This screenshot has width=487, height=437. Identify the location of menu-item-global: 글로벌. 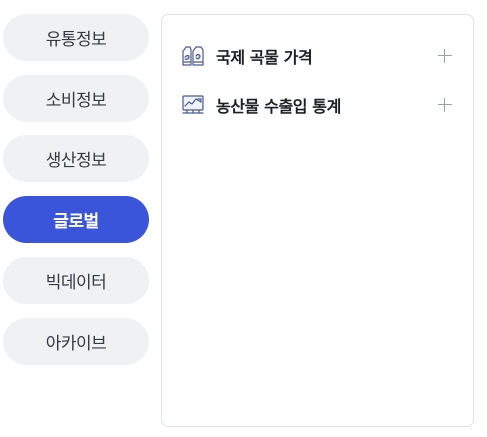
(76, 219).